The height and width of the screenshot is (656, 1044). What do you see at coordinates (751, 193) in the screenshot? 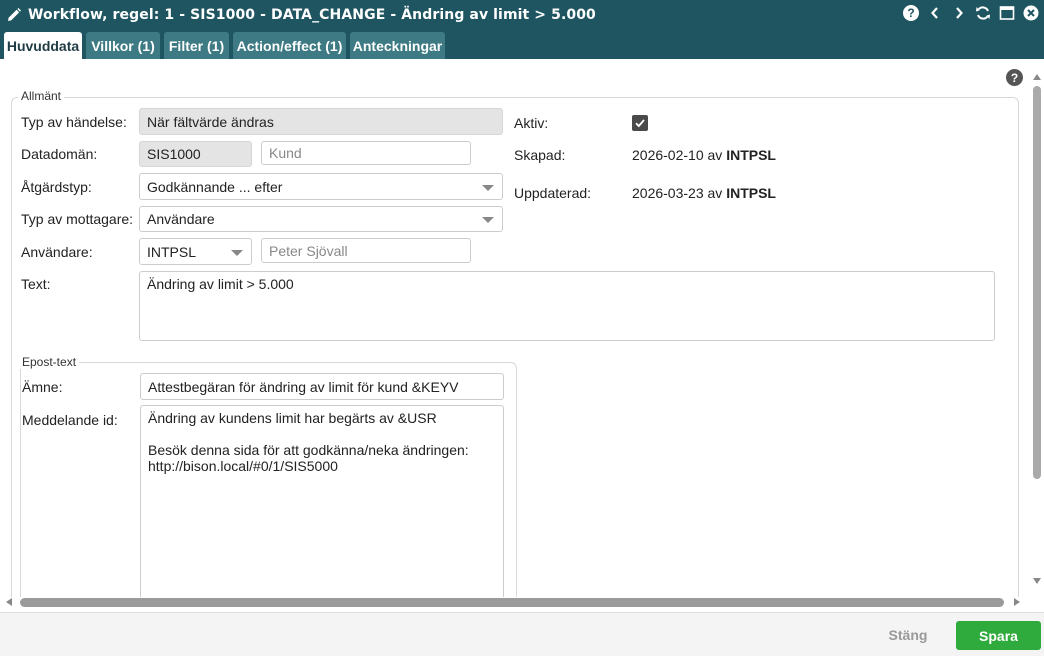
I see `updated-by: INTPSL` at bounding box center [751, 193].